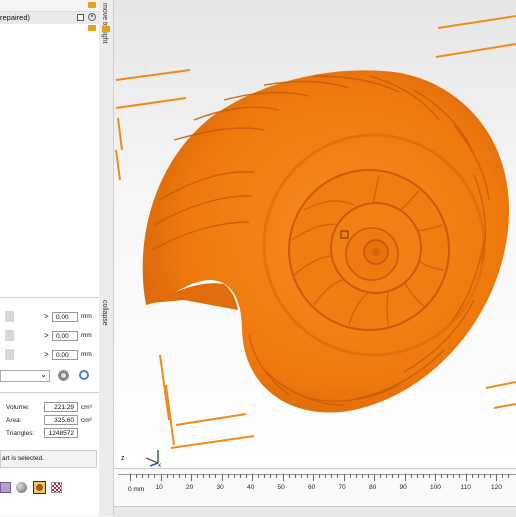 This screenshot has width=516, height=517. Describe the element at coordinates (15, 17) in the screenshot. I see `tree-item-label: repaired)` at that location.